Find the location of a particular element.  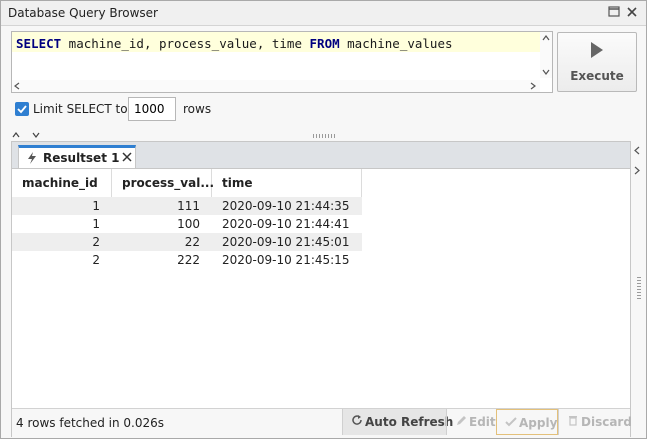

sql-columns: machine_id, process_value, time is located at coordinates (185, 43).